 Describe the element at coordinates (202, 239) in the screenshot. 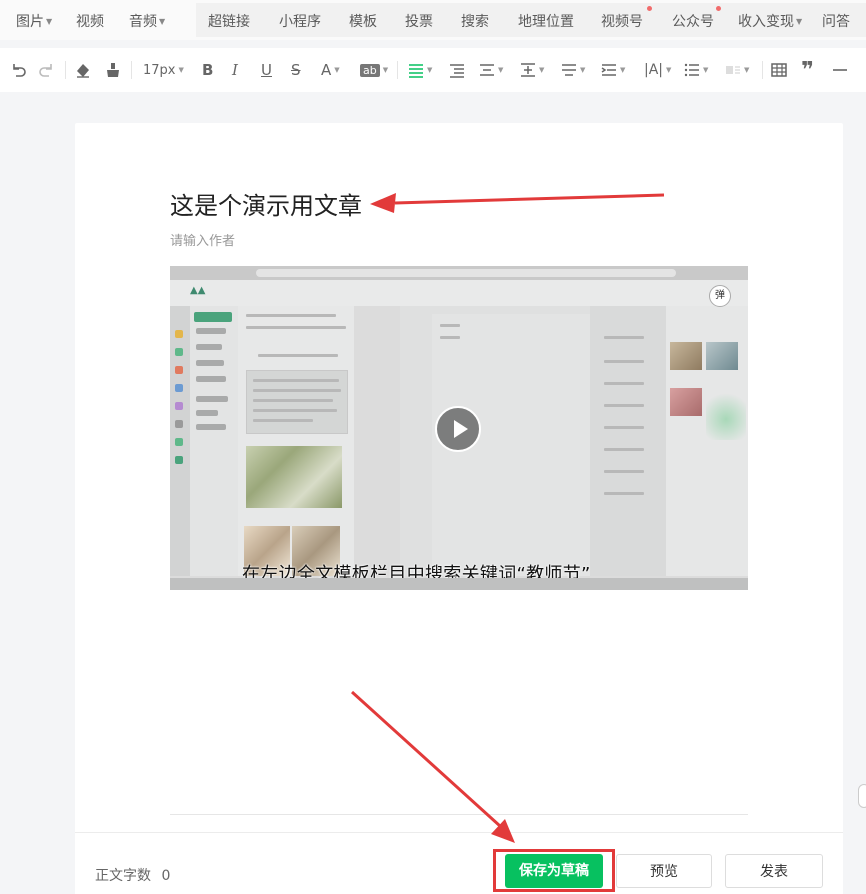

I see `author-field: 请输入作者` at that location.